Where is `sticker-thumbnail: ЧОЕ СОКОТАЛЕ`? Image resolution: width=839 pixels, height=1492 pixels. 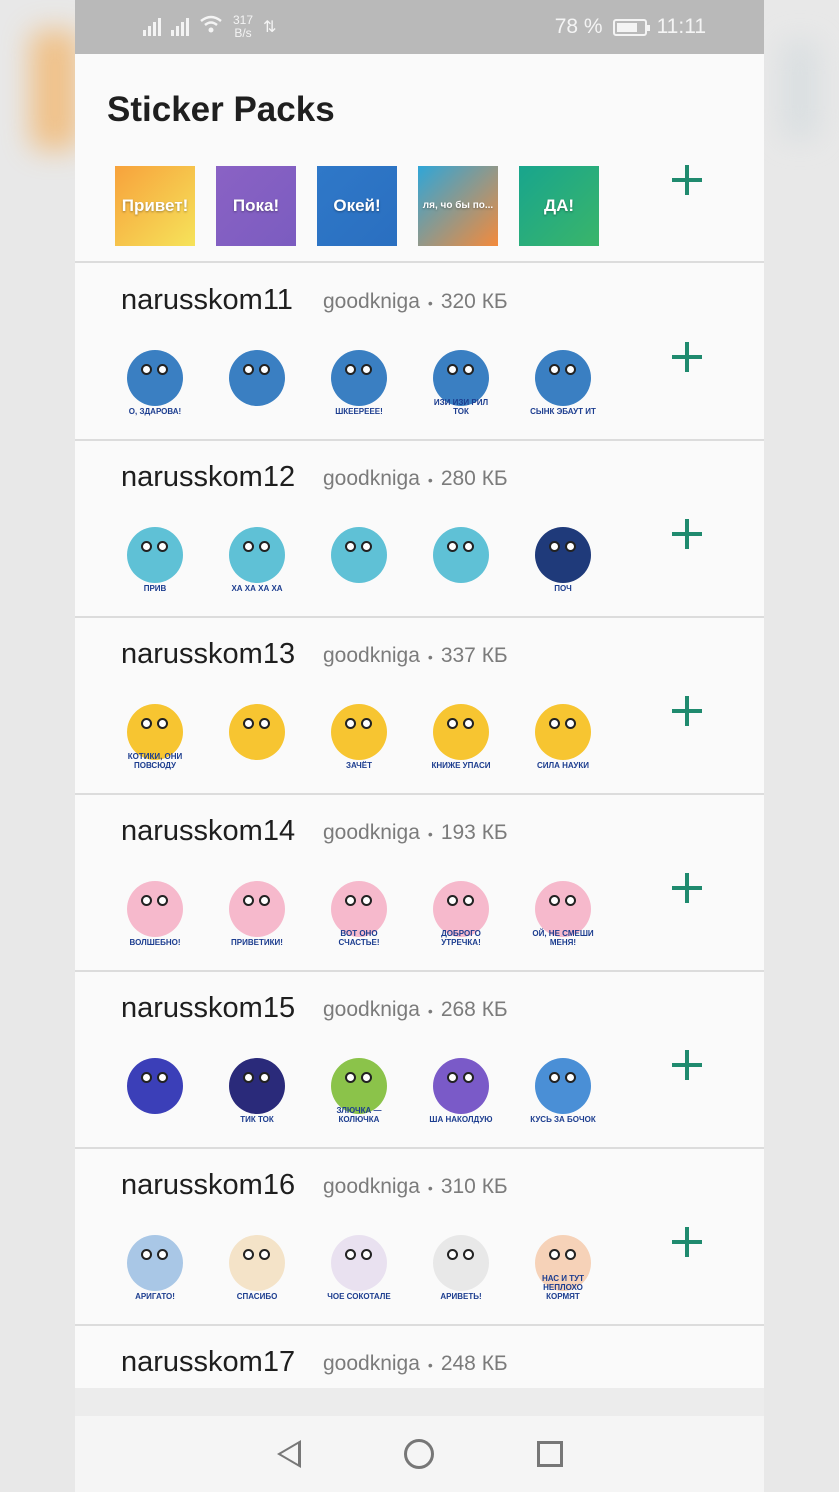 sticker-thumbnail: ЧОЕ СОКОТАЛЕ is located at coordinates (359, 1267).